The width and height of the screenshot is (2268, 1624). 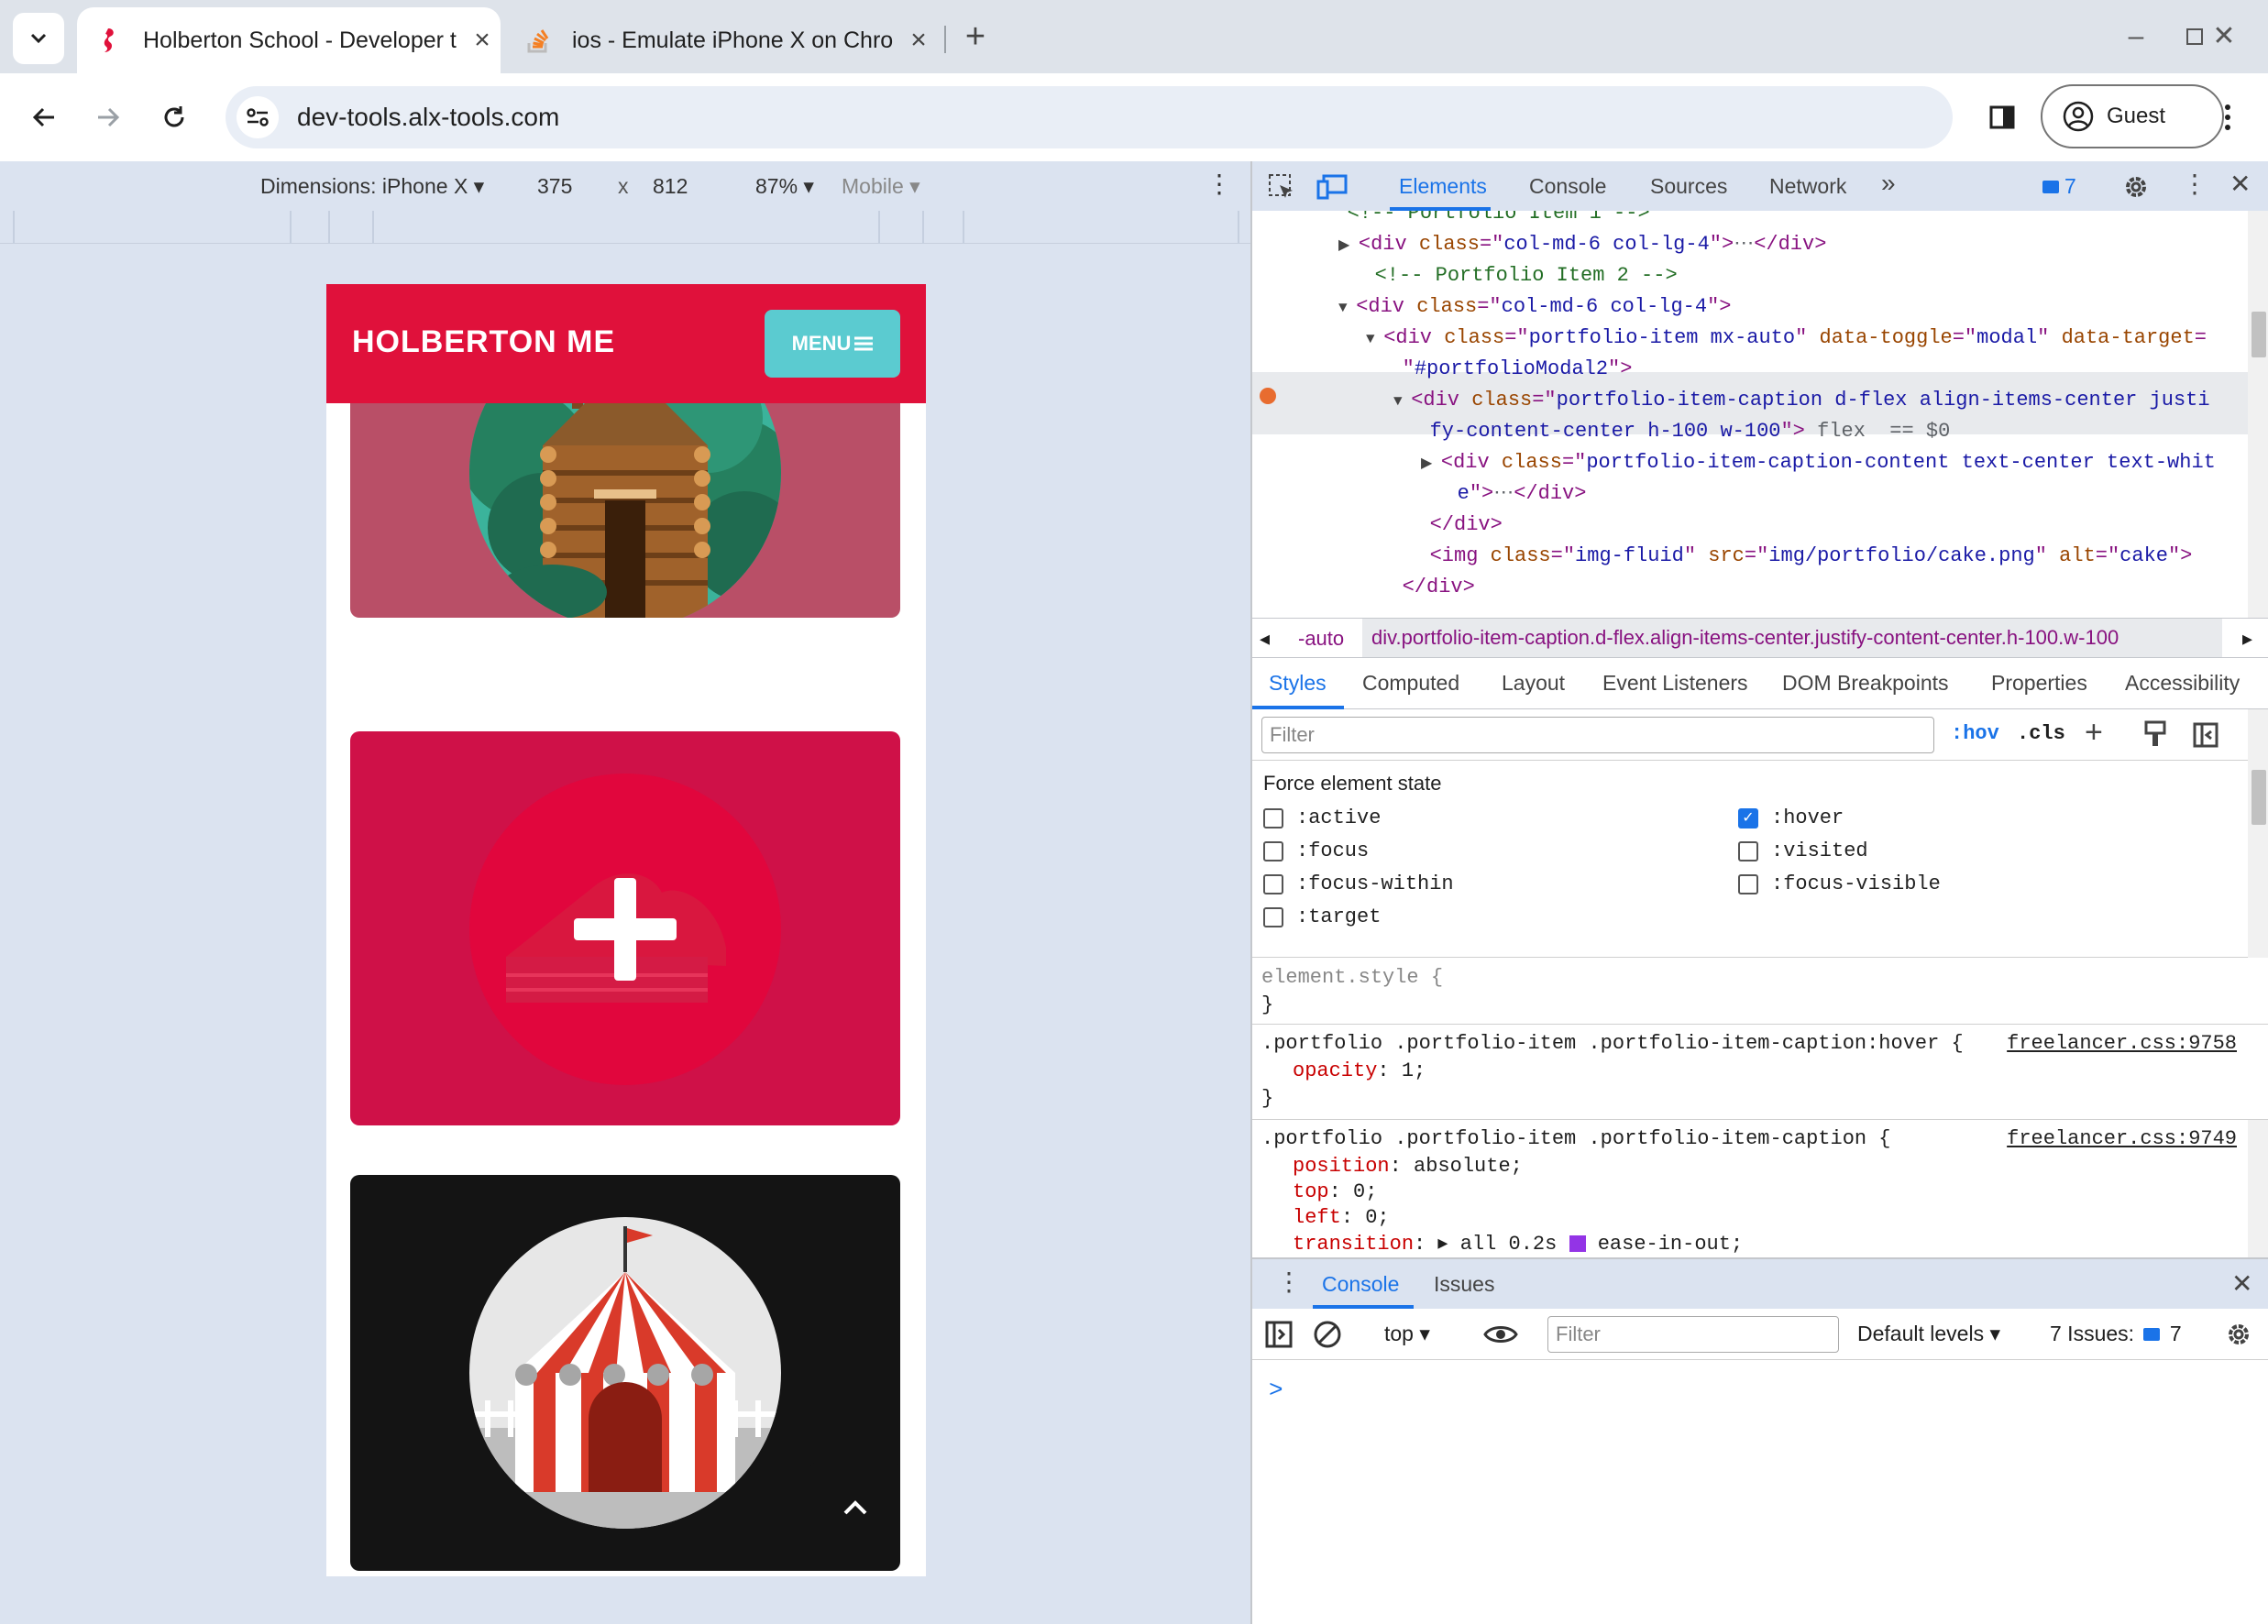 What do you see at coordinates (1316, 850) in the screenshot?
I see `state-focus: :focus` at bounding box center [1316, 850].